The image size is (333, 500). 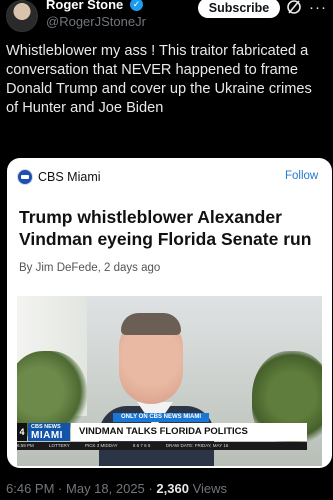 I want to click on views-count: 2,360, so click(x=172, y=488).